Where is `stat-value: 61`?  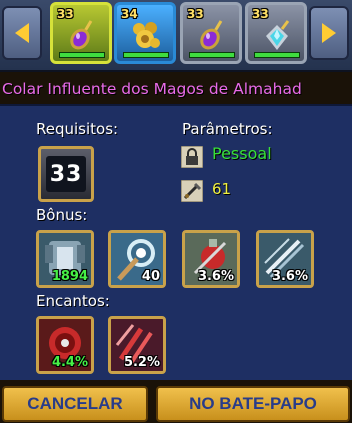 stat-value: 61 is located at coordinates (222, 189).